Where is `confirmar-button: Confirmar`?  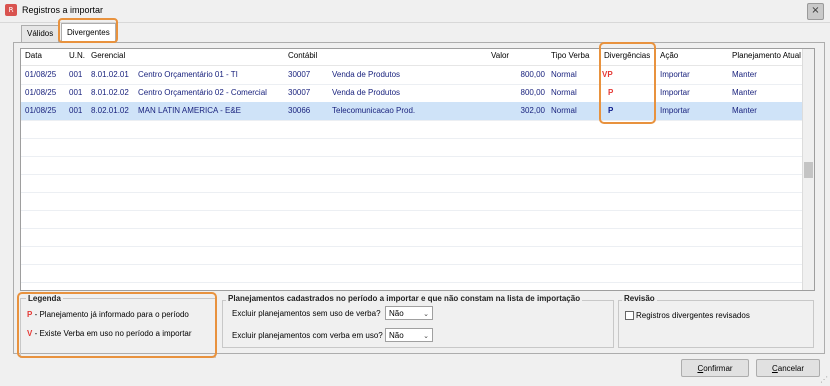 confirmar-button: Confirmar is located at coordinates (715, 368).